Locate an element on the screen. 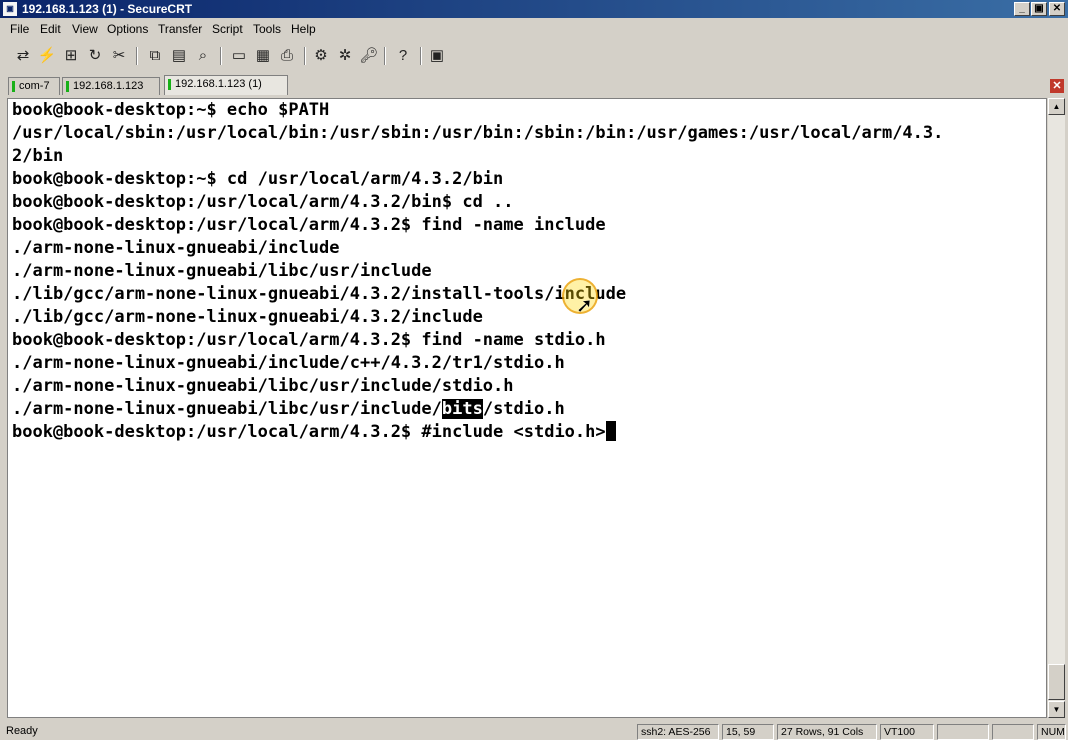 This screenshot has width=1068, height=740. quick-connect-icon: ⚡ is located at coordinates (47, 56).